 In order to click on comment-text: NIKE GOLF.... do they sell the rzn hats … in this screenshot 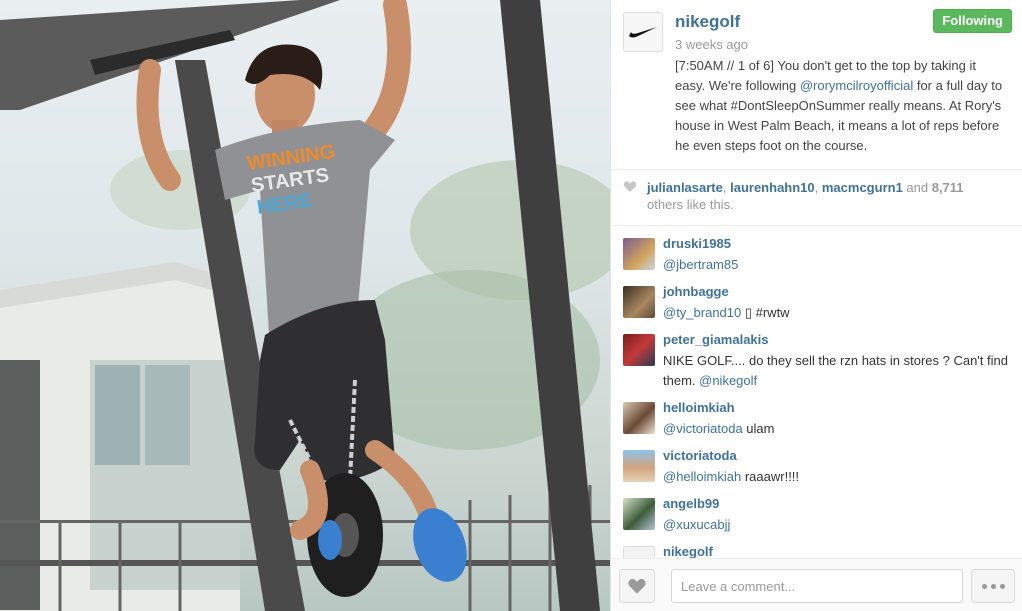, I will do `click(835, 371)`.